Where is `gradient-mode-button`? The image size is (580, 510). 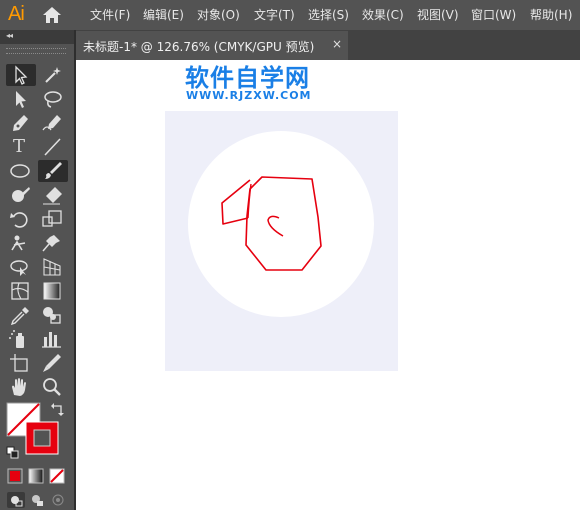 gradient-mode-button is located at coordinates (36, 476).